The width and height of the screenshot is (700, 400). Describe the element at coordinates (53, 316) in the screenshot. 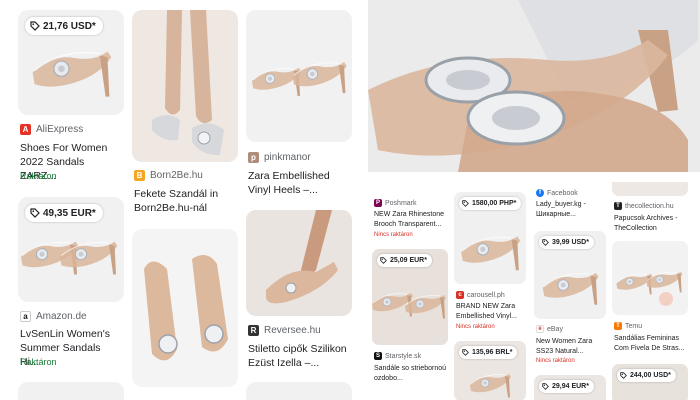

I see `source-label: a Amazon.de` at that location.